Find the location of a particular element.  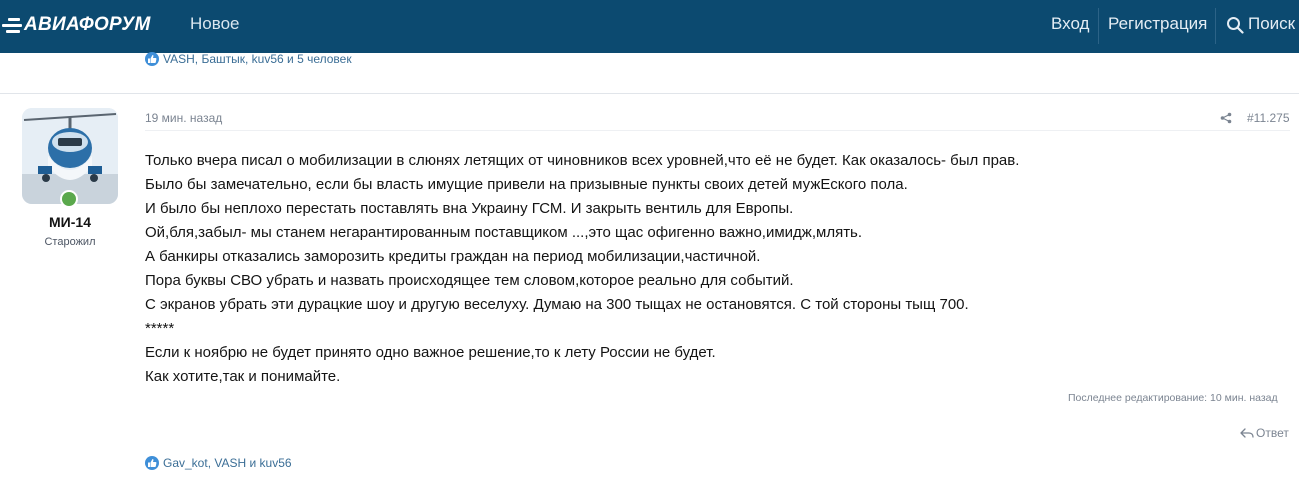

search-link: Поиск is located at coordinates (1271, 24).